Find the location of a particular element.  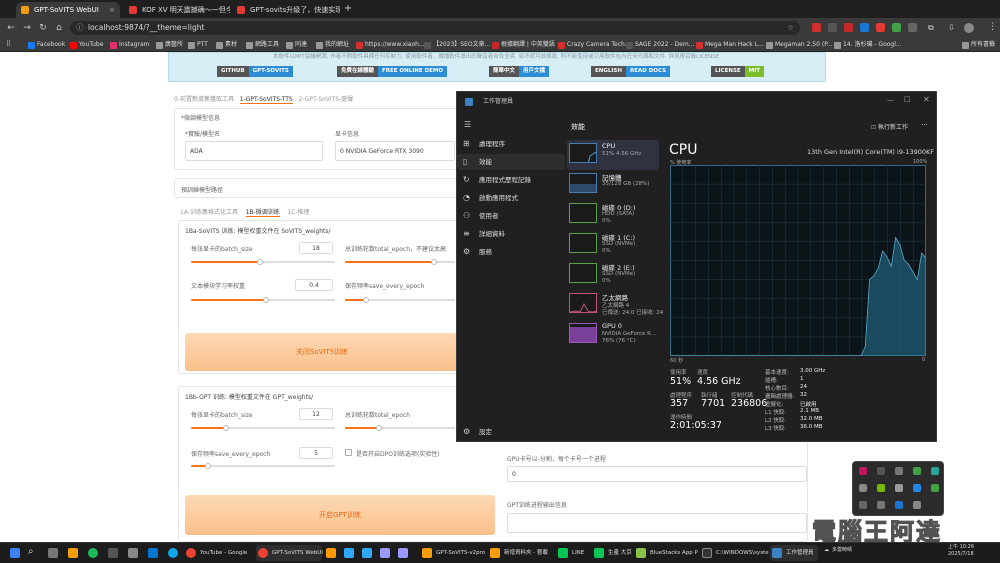

badge-docs-cn: 簡單中文 用戶文檔 is located at coordinates (519, 71).